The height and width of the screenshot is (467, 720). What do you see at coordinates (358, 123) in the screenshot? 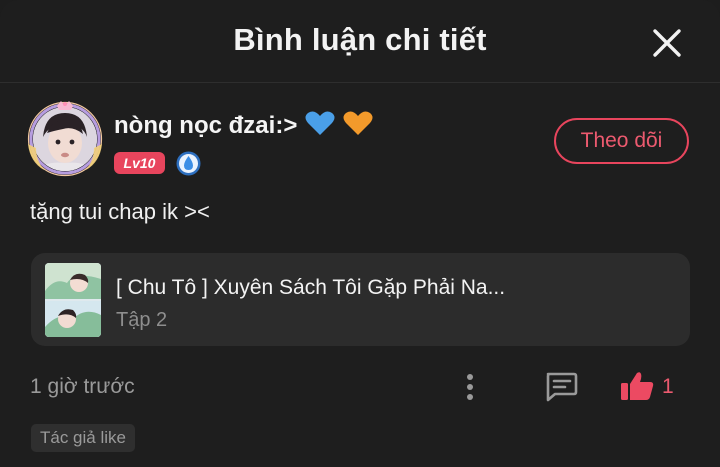
I see `orange-heart-icon` at bounding box center [358, 123].